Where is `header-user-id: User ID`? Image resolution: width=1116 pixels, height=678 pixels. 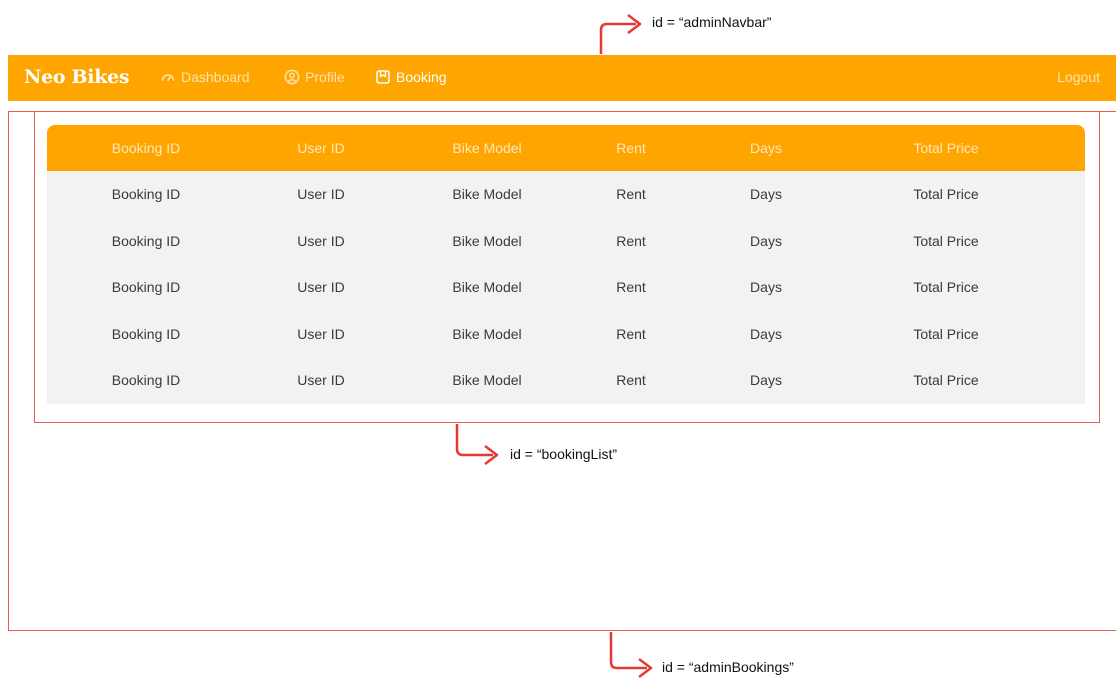
header-user-id: User ID is located at coordinates (320, 148).